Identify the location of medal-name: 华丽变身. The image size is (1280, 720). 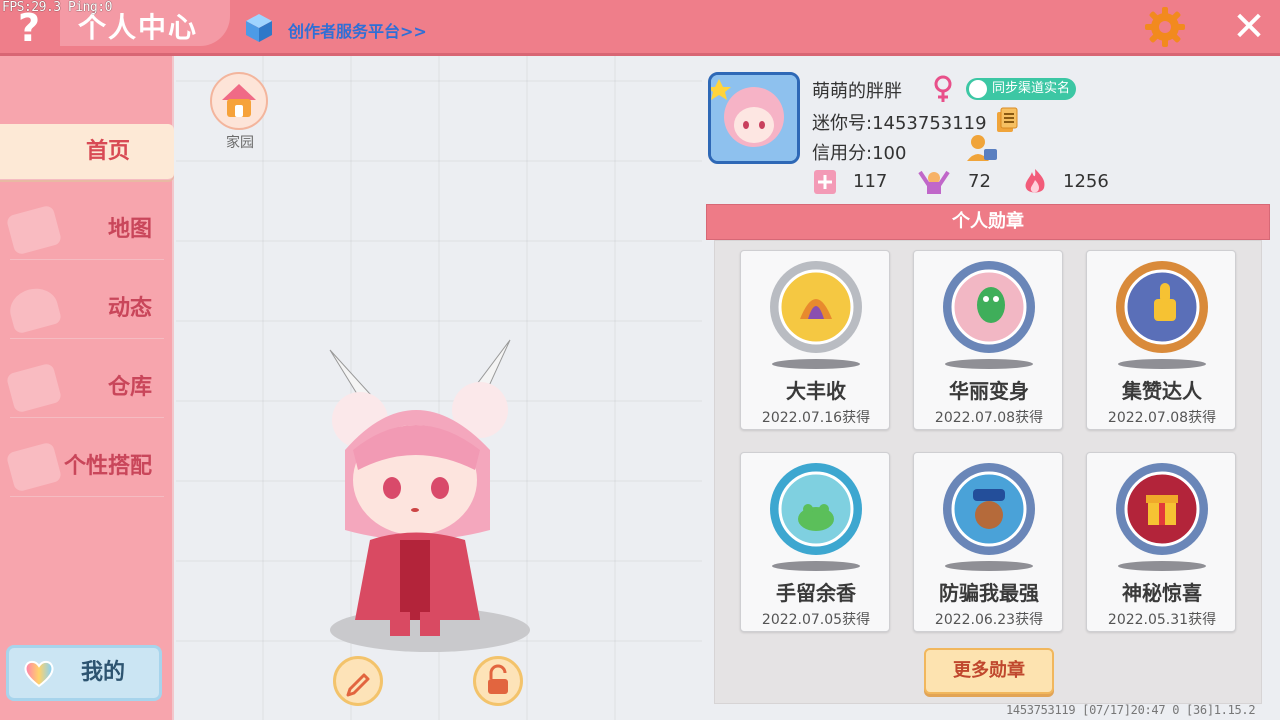
(989, 391).